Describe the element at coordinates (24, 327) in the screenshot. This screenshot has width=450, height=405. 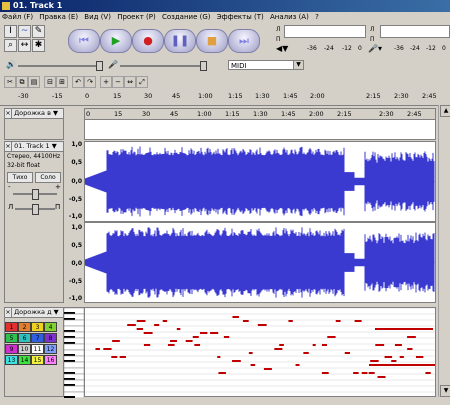
I see `midi-channel-button: 2` at that location.